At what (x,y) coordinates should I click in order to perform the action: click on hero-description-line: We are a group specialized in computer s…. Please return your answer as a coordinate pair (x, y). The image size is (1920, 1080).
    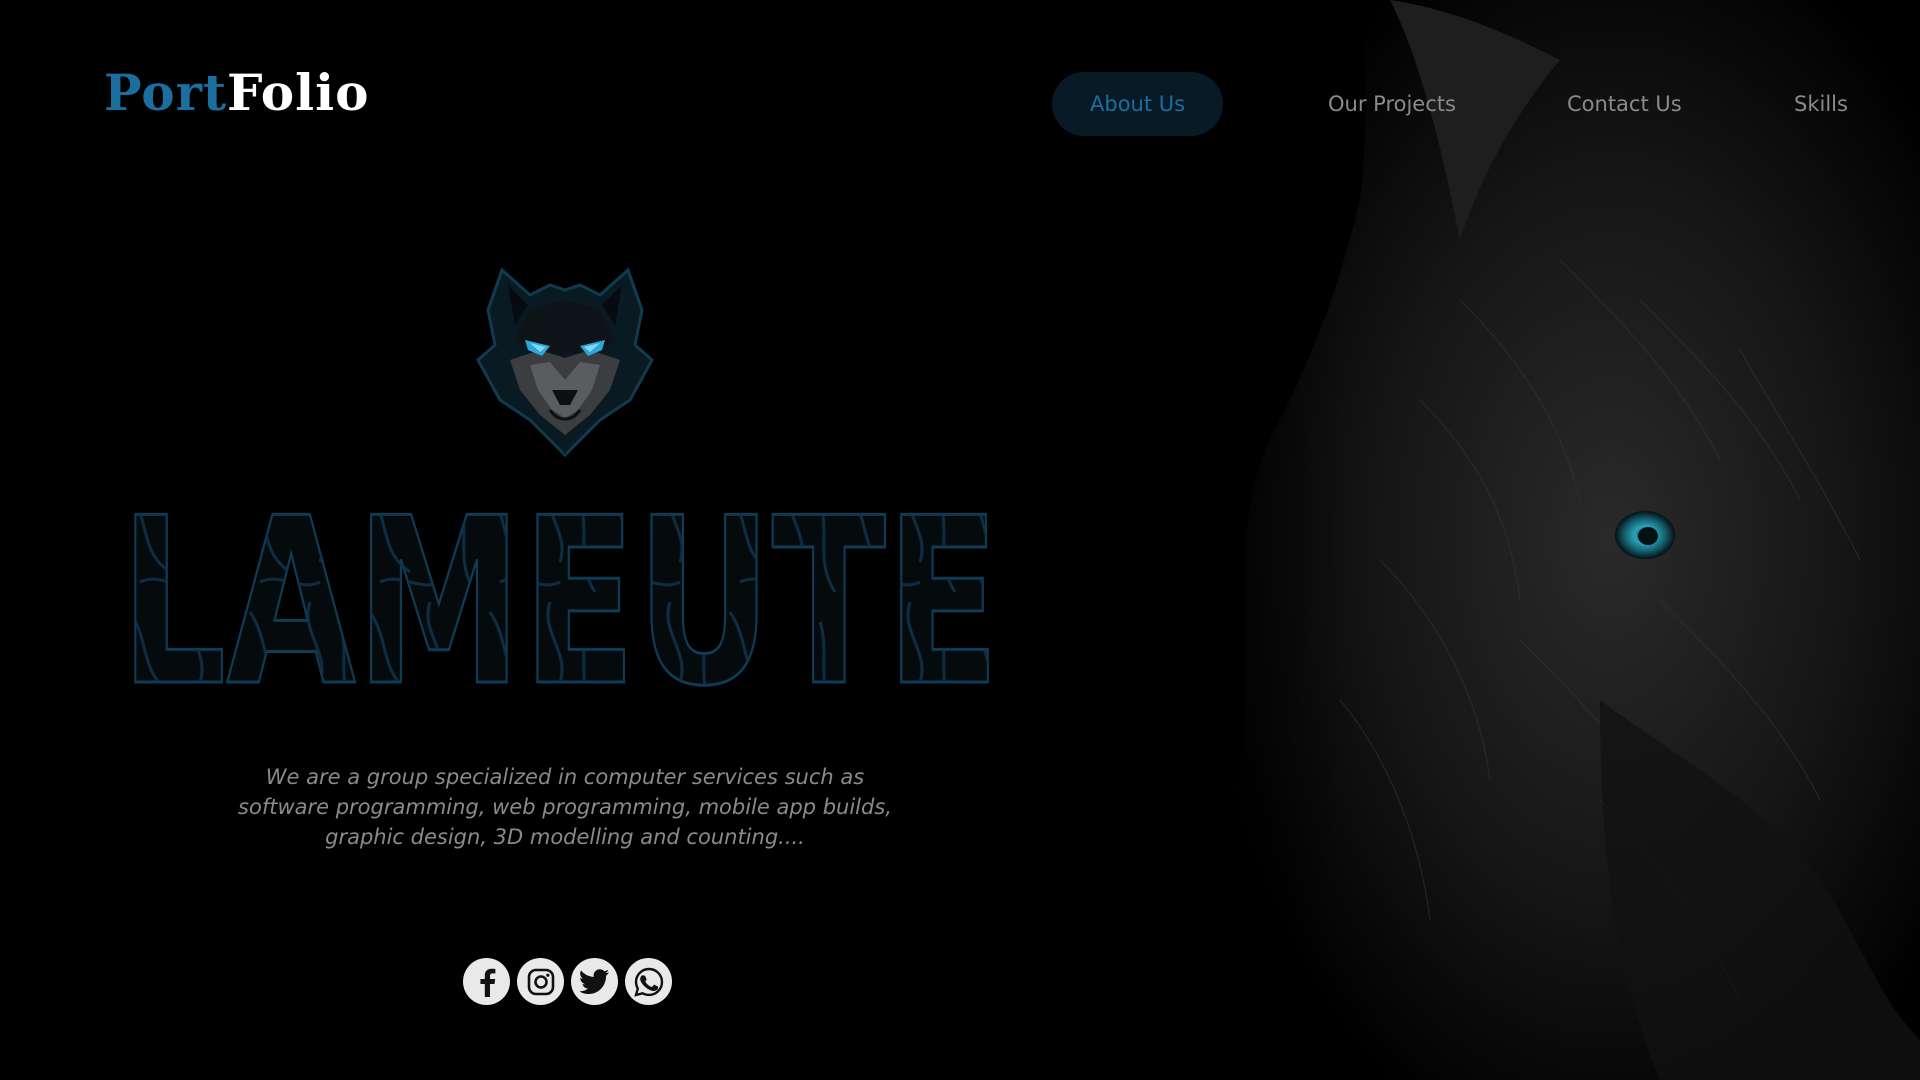
    Looking at the image, I should click on (565, 777).